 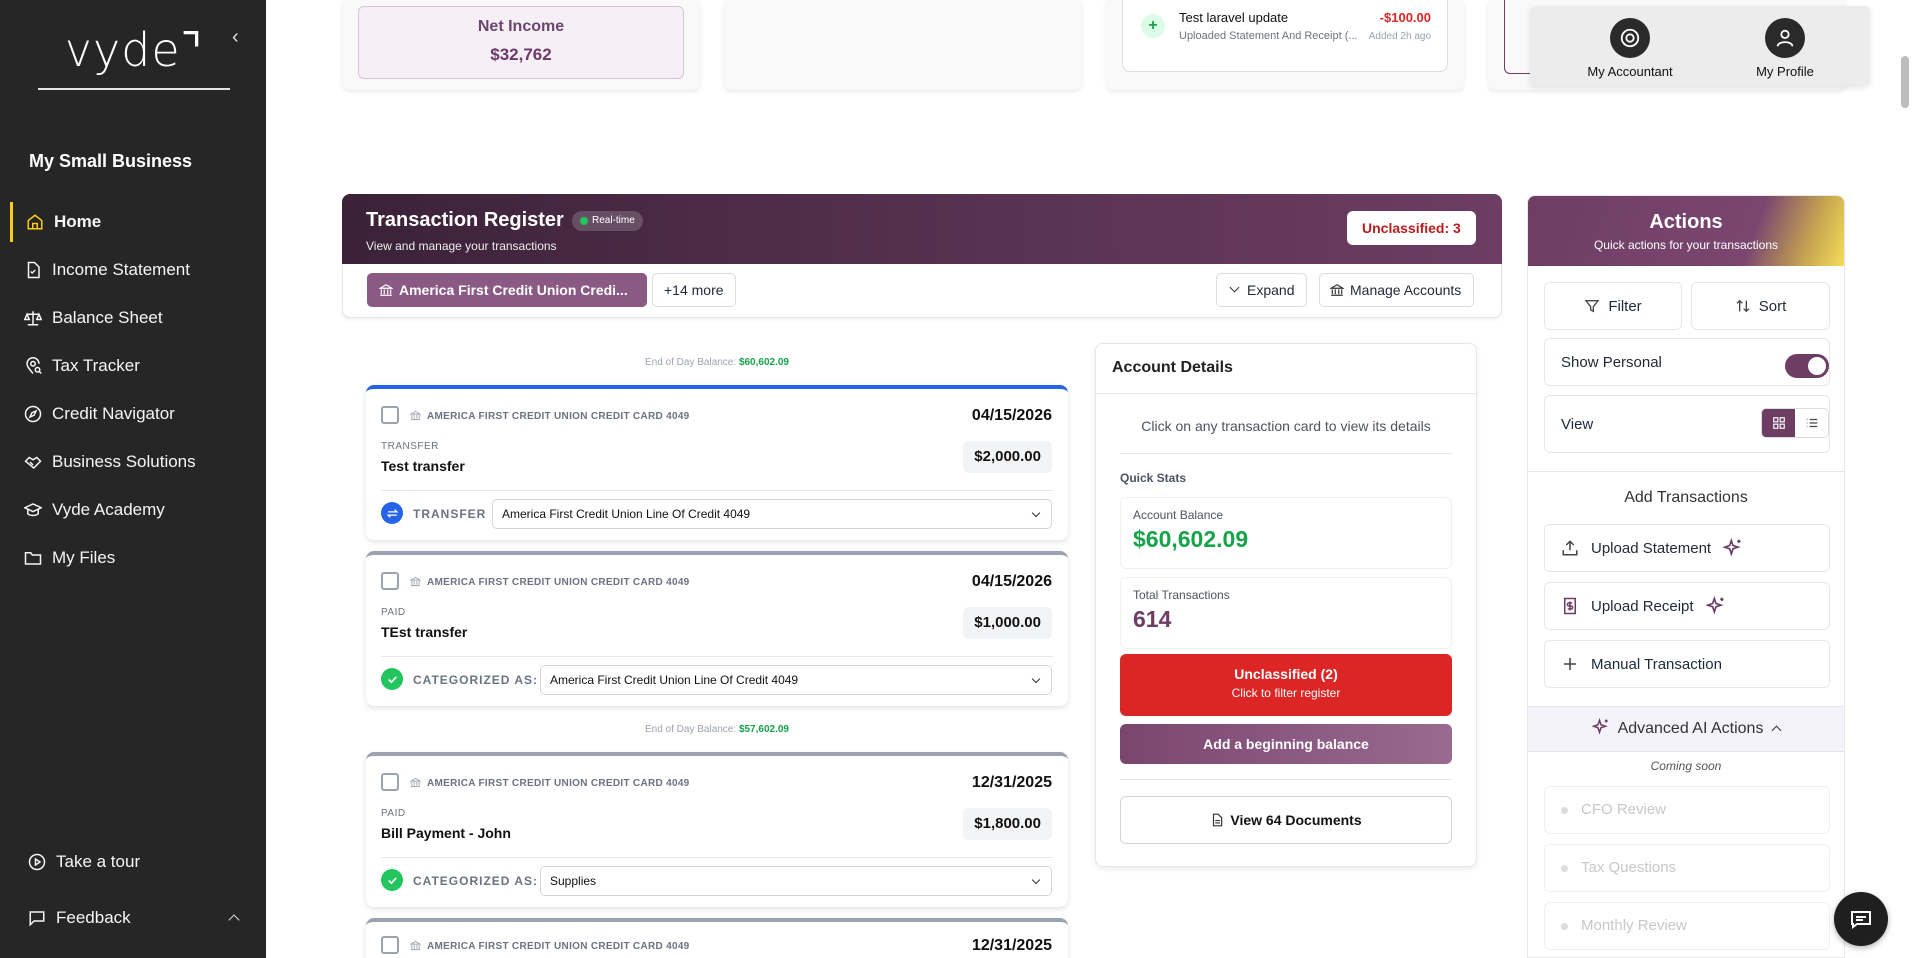 I want to click on chat-button, so click(x=1861, y=919).